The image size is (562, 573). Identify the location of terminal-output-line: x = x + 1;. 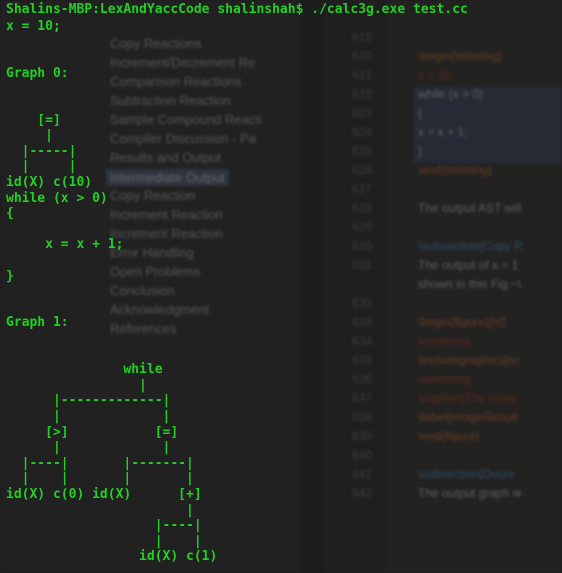
(65, 245).